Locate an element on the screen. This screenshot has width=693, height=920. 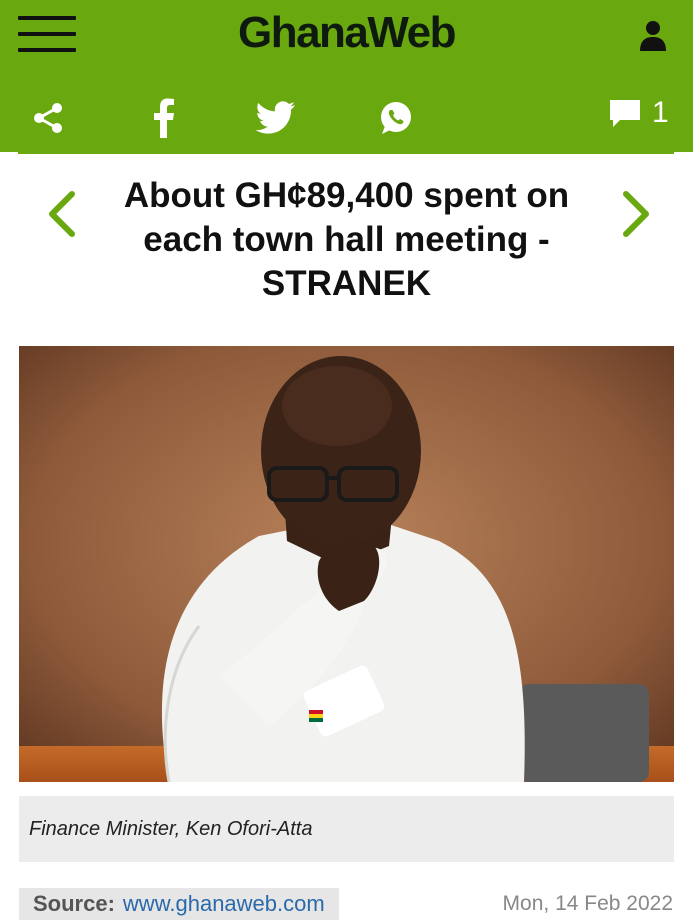
comments-button: 1 is located at coordinates (638, 113).